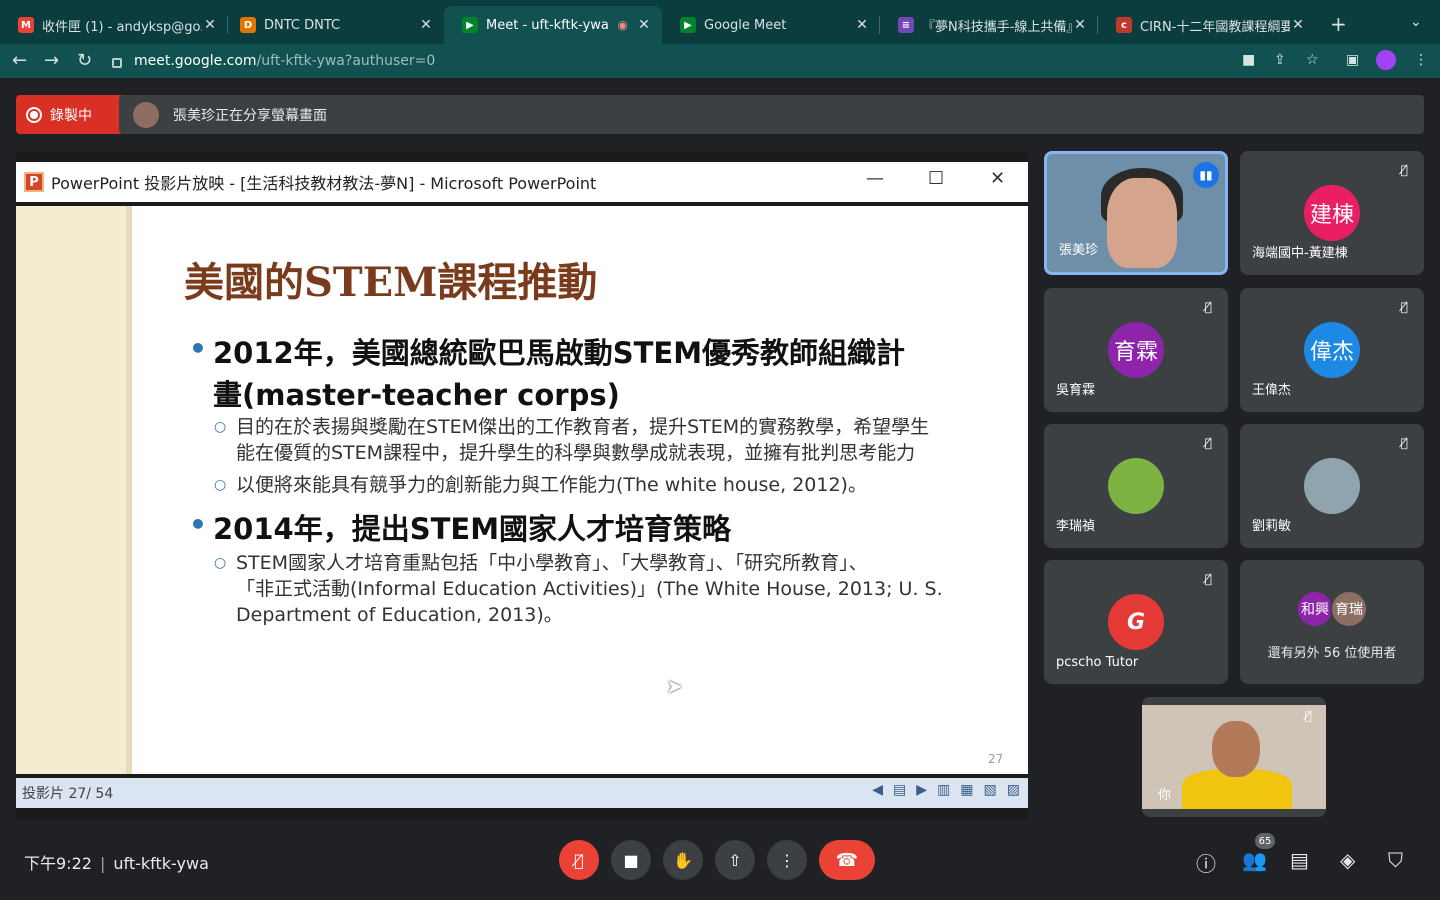 The height and width of the screenshot is (900, 1440). I want to click on browser-tab-meet-active: ▶ Meet - uft-kftk-ywa ◉ ✕, so click(553, 25).